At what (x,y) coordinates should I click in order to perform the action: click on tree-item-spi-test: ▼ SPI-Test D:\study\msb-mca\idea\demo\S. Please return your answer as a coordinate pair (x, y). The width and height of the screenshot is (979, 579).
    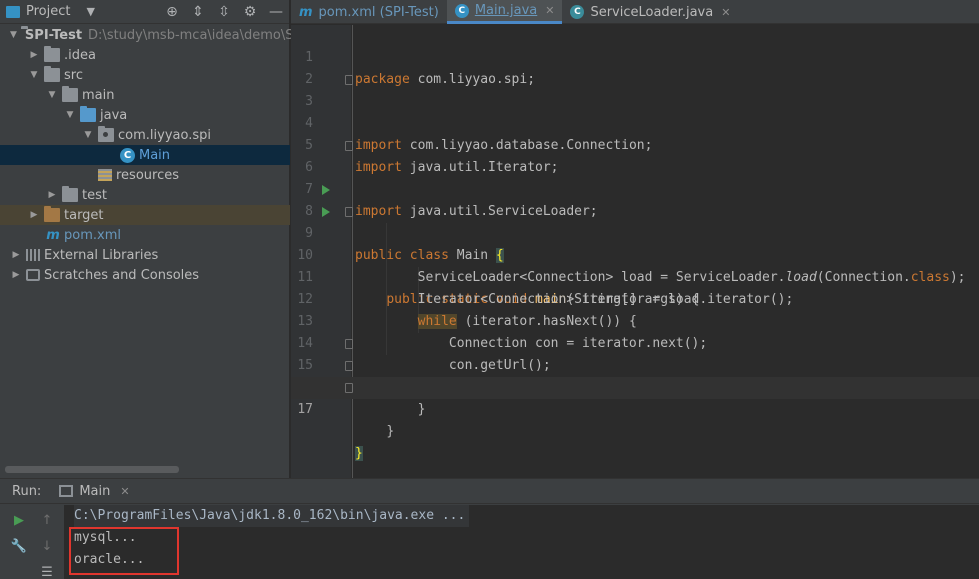
    Looking at the image, I should click on (147, 35).